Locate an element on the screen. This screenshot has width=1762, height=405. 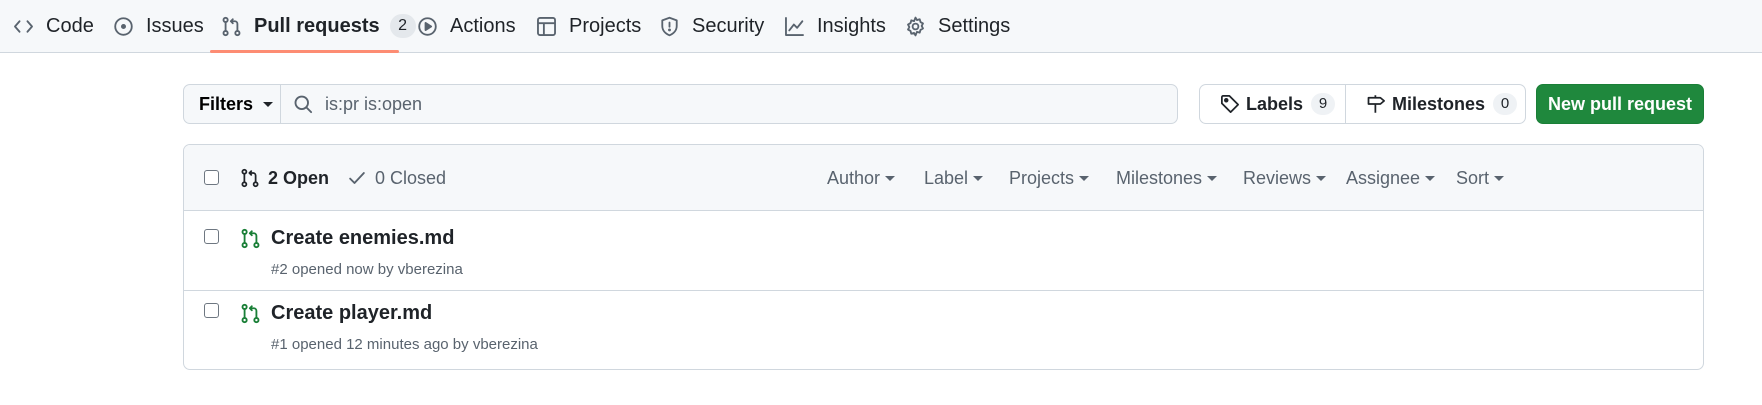
labels-counter: 9 is located at coordinates (1323, 104).